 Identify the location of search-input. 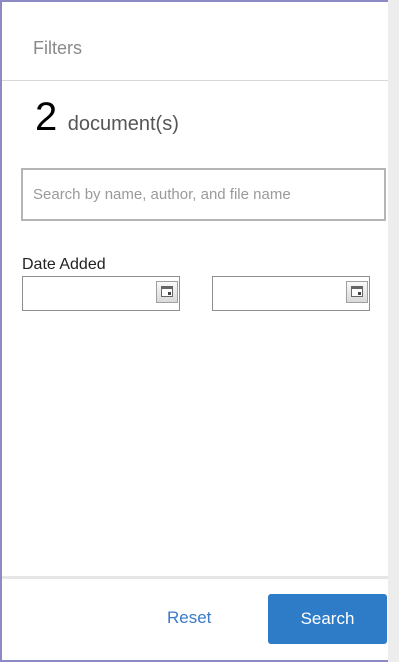
(203, 194).